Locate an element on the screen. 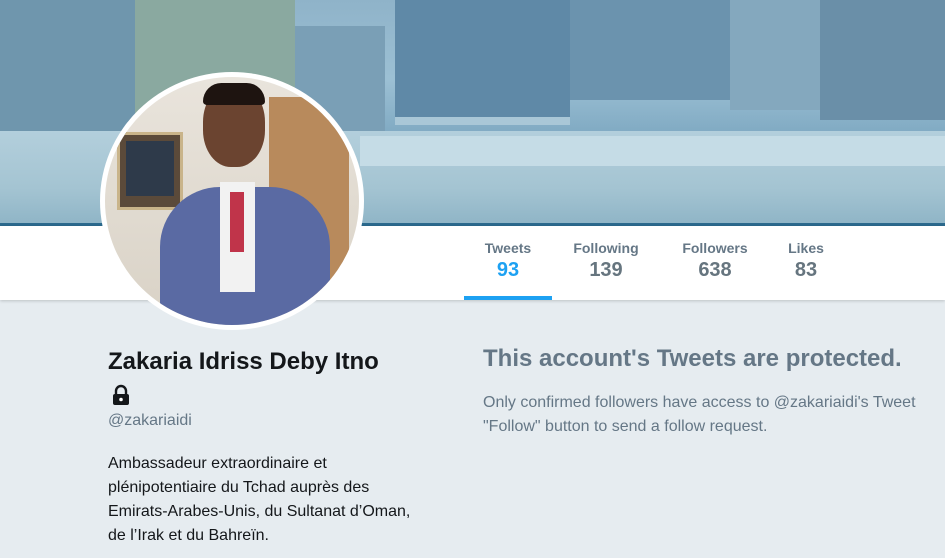 The image size is (945, 558). active-tab-indicator is located at coordinates (508, 298).